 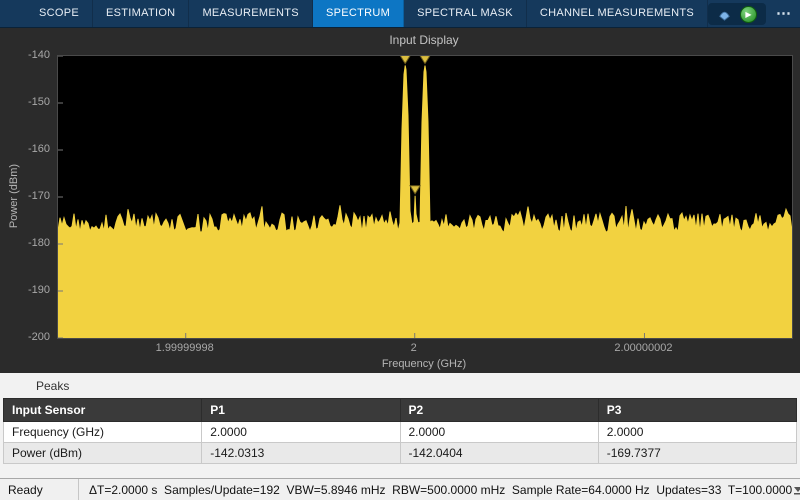 What do you see at coordinates (38, 196) in the screenshot?
I see `y-tick-label: -170` at bounding box center [38, 196].